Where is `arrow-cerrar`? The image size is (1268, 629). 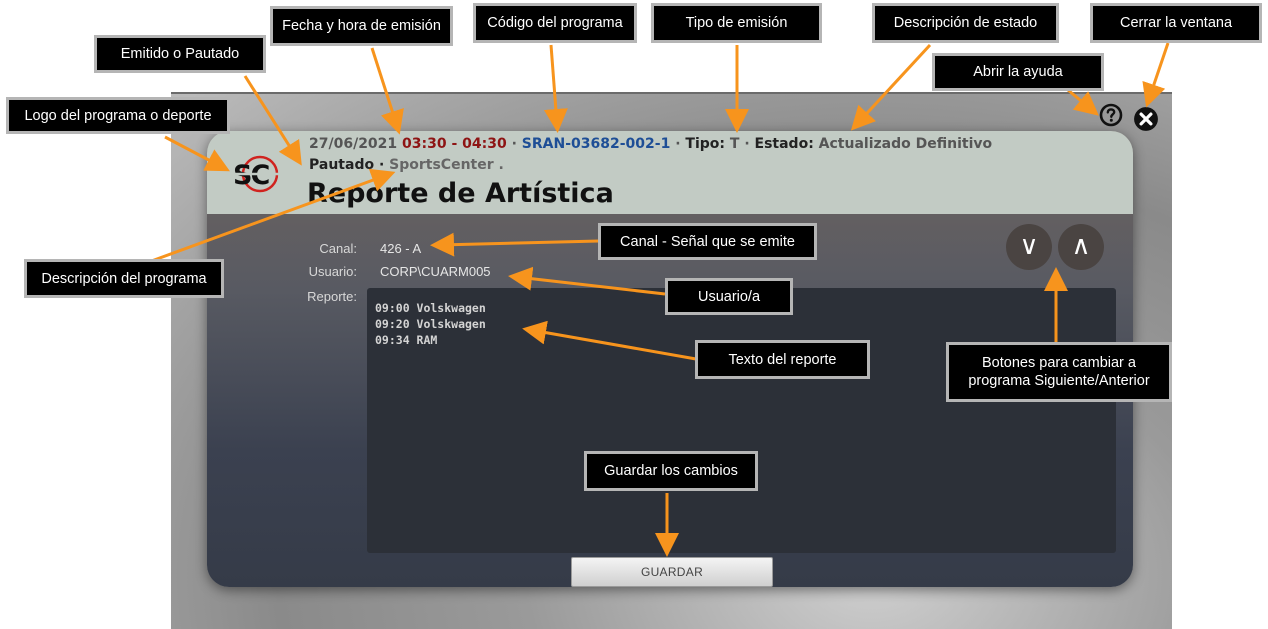
arrow-cerrar is located at coordinates (1156, 75).